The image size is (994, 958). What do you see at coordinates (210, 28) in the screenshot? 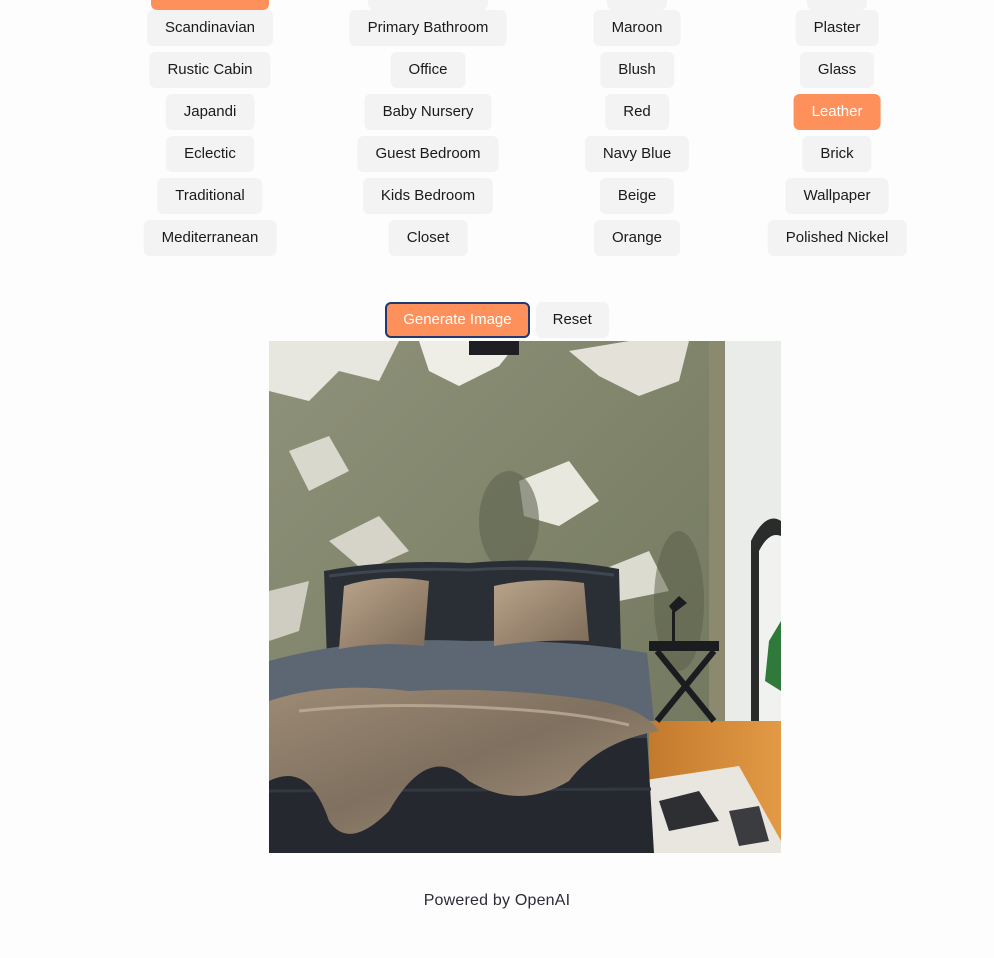
I see `style-chip-scandinavian: Scandinavian` at bounding box center [210, 28].